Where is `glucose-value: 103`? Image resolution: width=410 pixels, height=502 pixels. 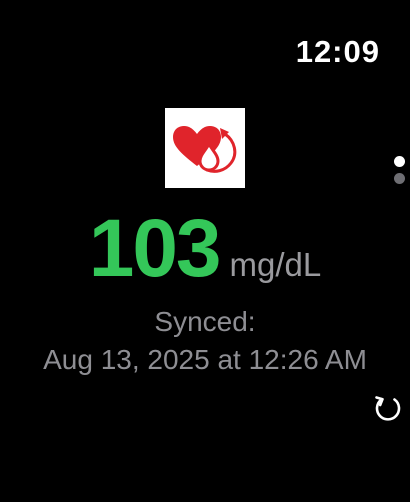
glucose-value: 103 is located at coordinates (155, 248).